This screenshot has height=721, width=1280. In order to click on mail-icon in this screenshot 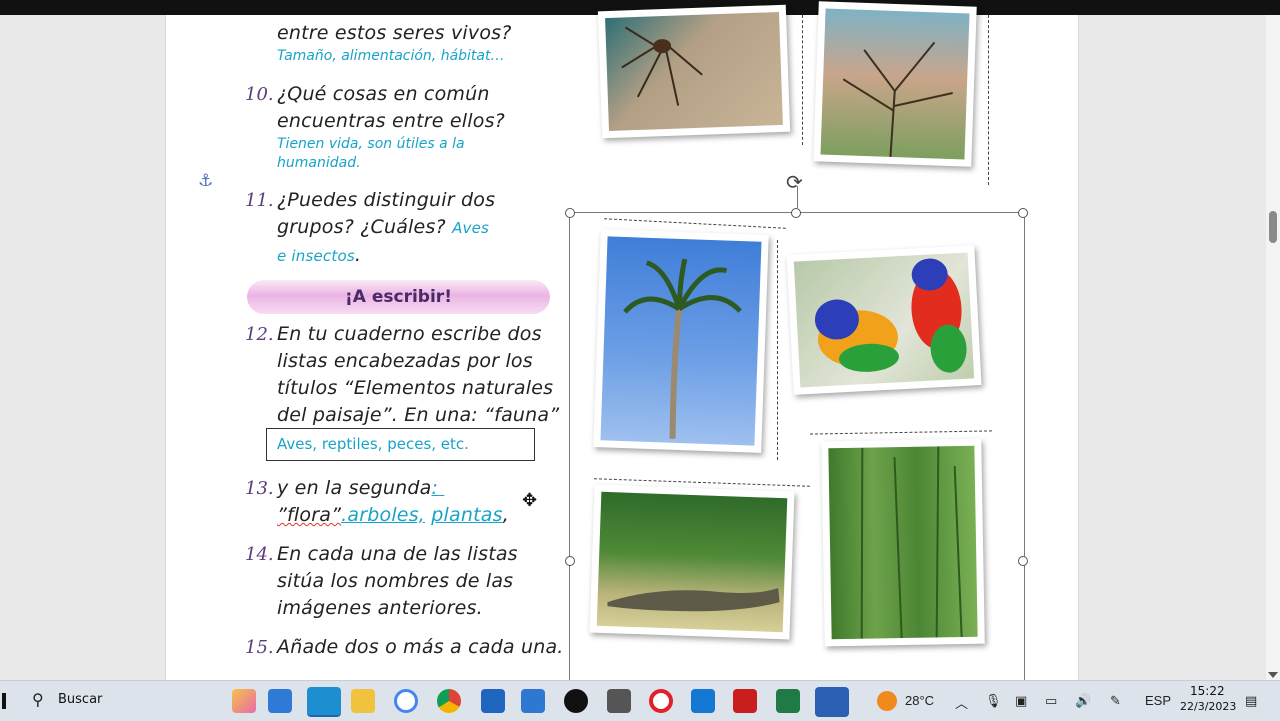, I will do `click(493, 701)`.